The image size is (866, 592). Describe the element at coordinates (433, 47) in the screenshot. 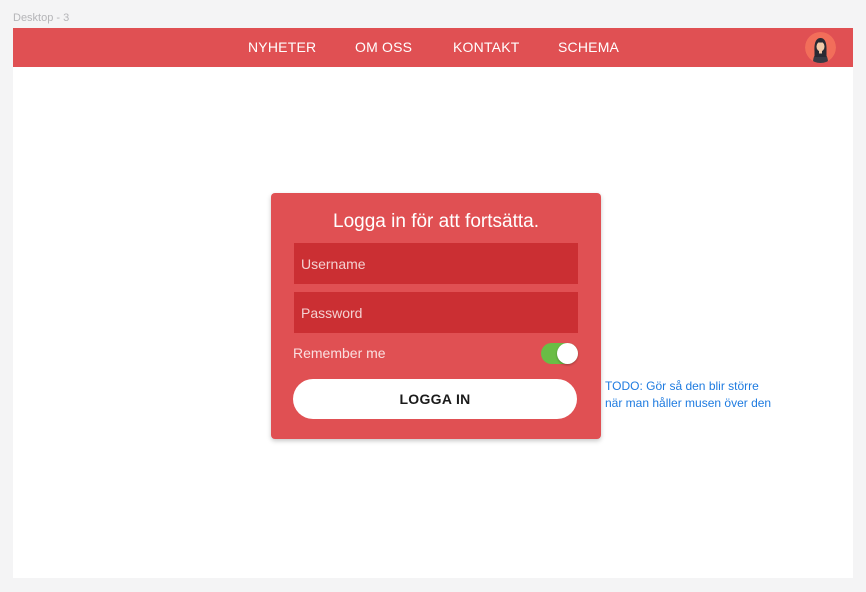

I see `top-navbar: NYHETER OM OSS KONTAKT SCHEMA` at that location.